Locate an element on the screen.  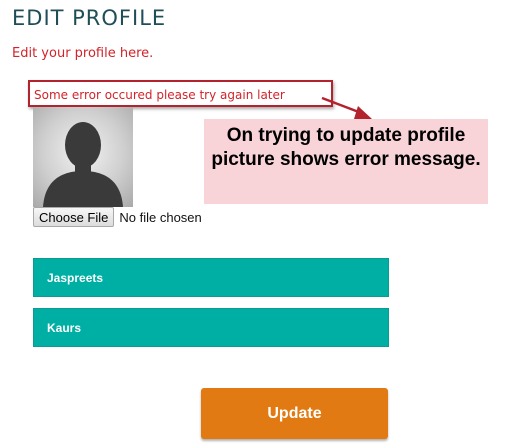
page-subtitle: Edit your profile here. is located at coordinates (83, 53).